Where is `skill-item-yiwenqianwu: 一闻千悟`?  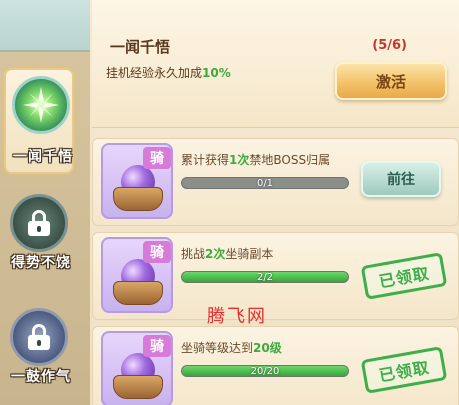
skill-item-yiwenqianwu: 一闻千悟 is located at coordinates (39, 121).